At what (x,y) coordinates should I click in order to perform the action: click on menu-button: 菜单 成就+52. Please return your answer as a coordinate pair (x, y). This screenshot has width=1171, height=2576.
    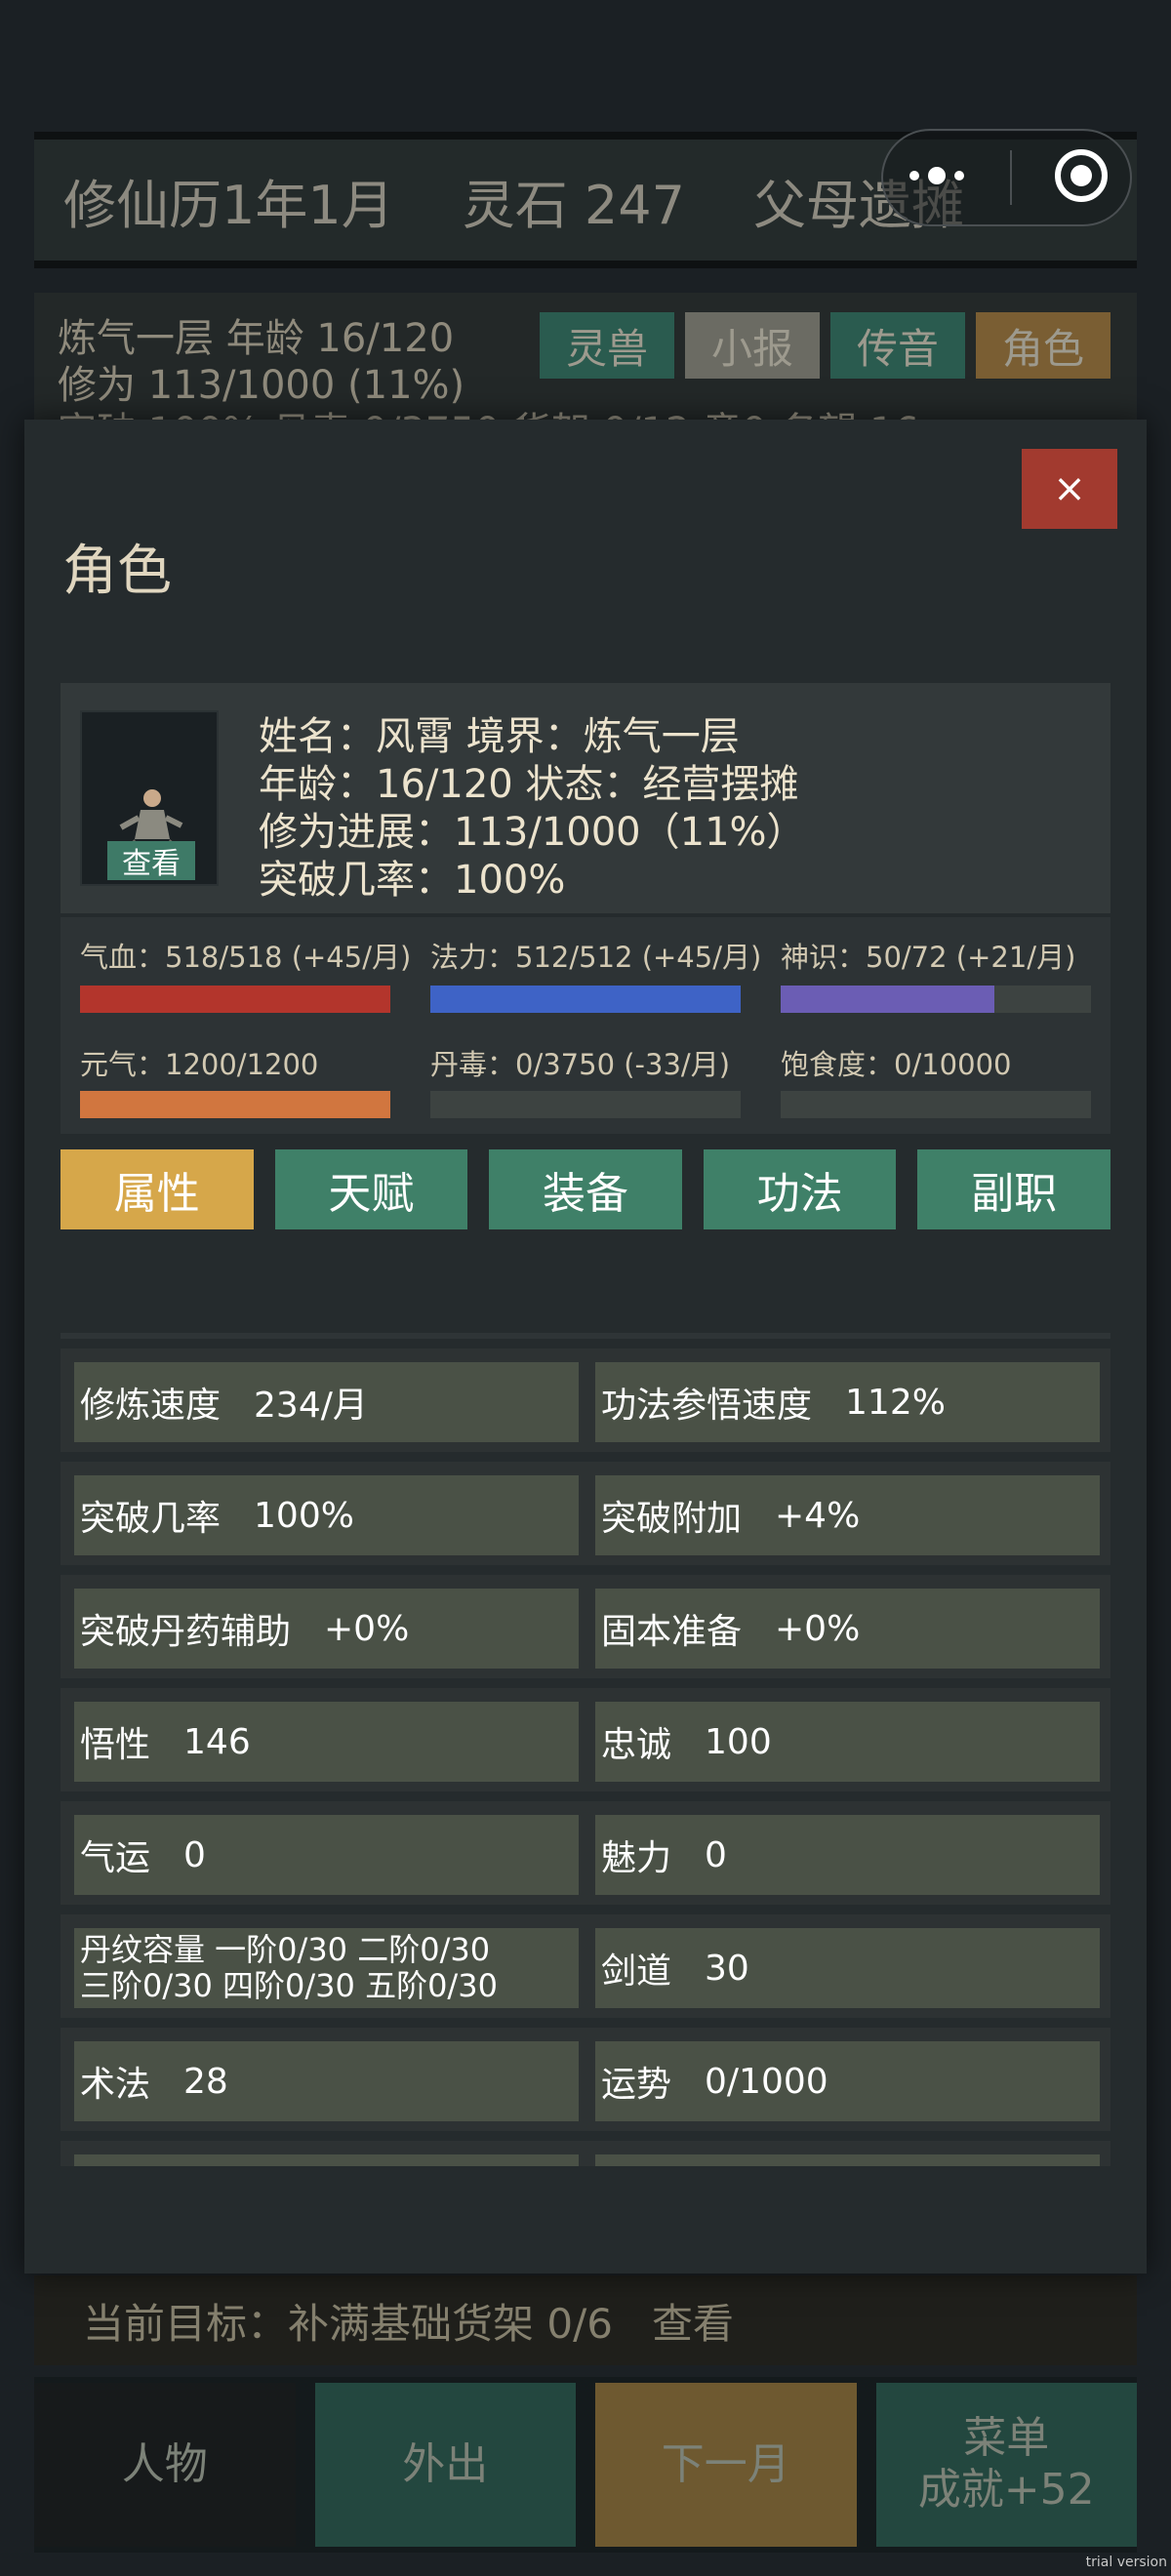
    Looking at the image, I should click on (1006, 2465).